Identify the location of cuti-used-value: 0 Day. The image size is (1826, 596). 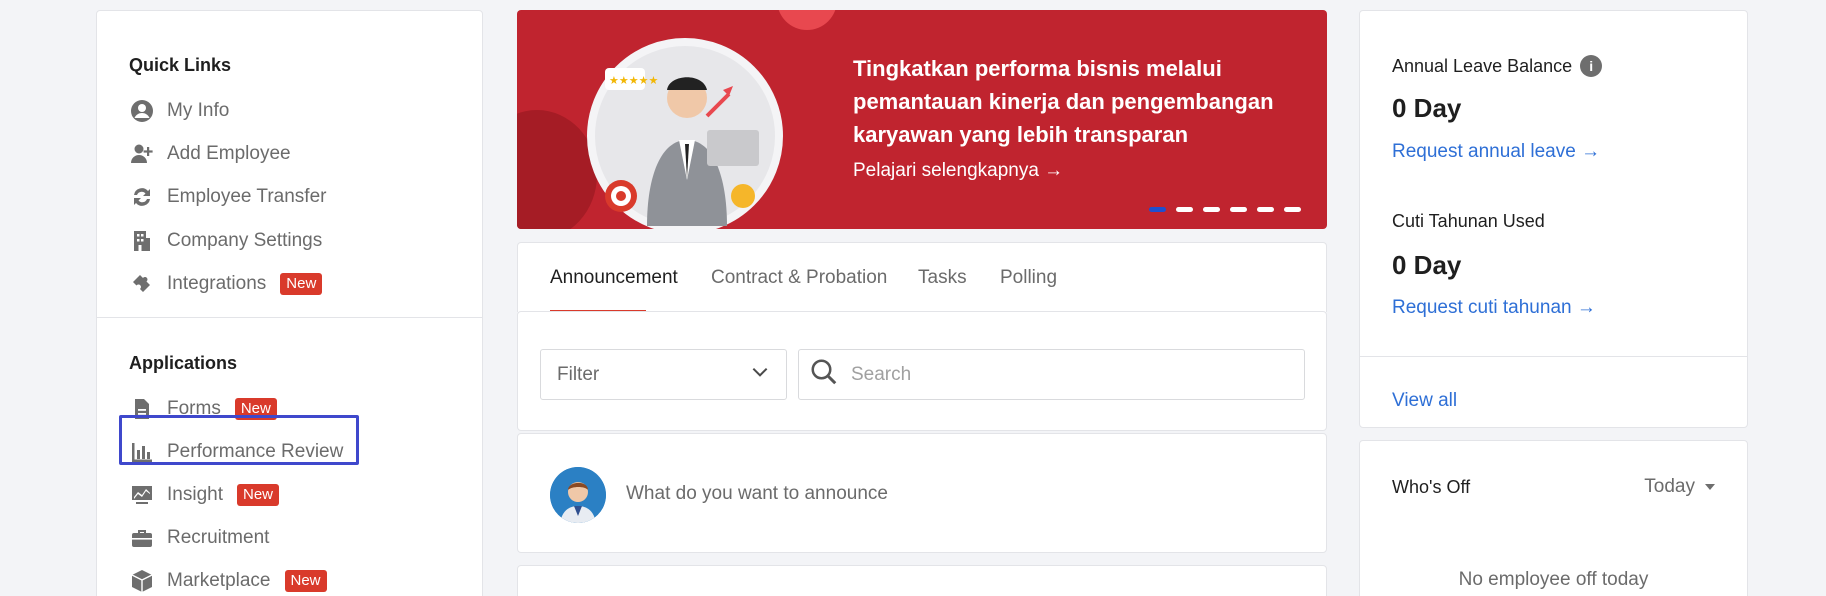
(1427, 265).